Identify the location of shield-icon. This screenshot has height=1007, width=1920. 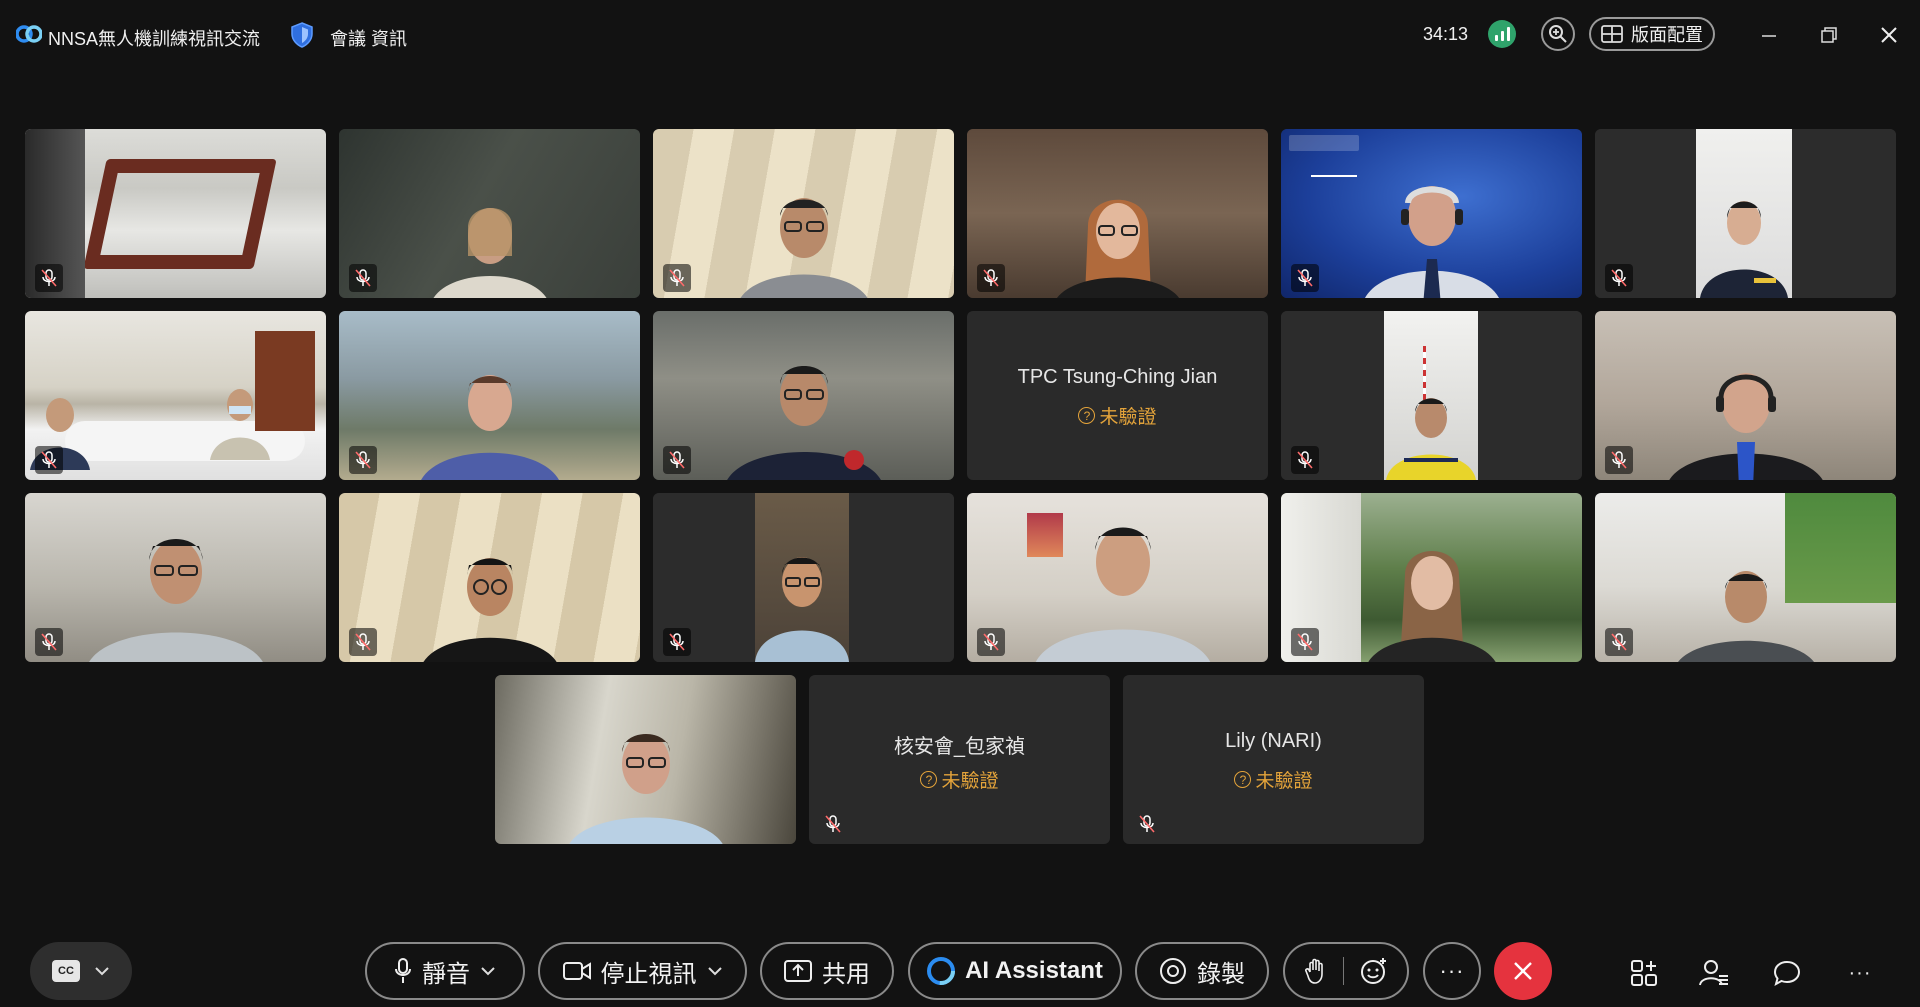
(302, 35).